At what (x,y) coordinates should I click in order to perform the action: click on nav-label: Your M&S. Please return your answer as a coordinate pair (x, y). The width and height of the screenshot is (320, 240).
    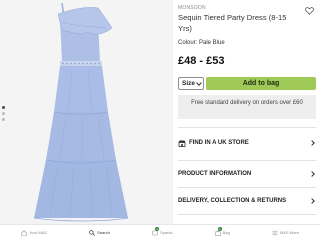
    Looking at the image, I should click on (38, 232).